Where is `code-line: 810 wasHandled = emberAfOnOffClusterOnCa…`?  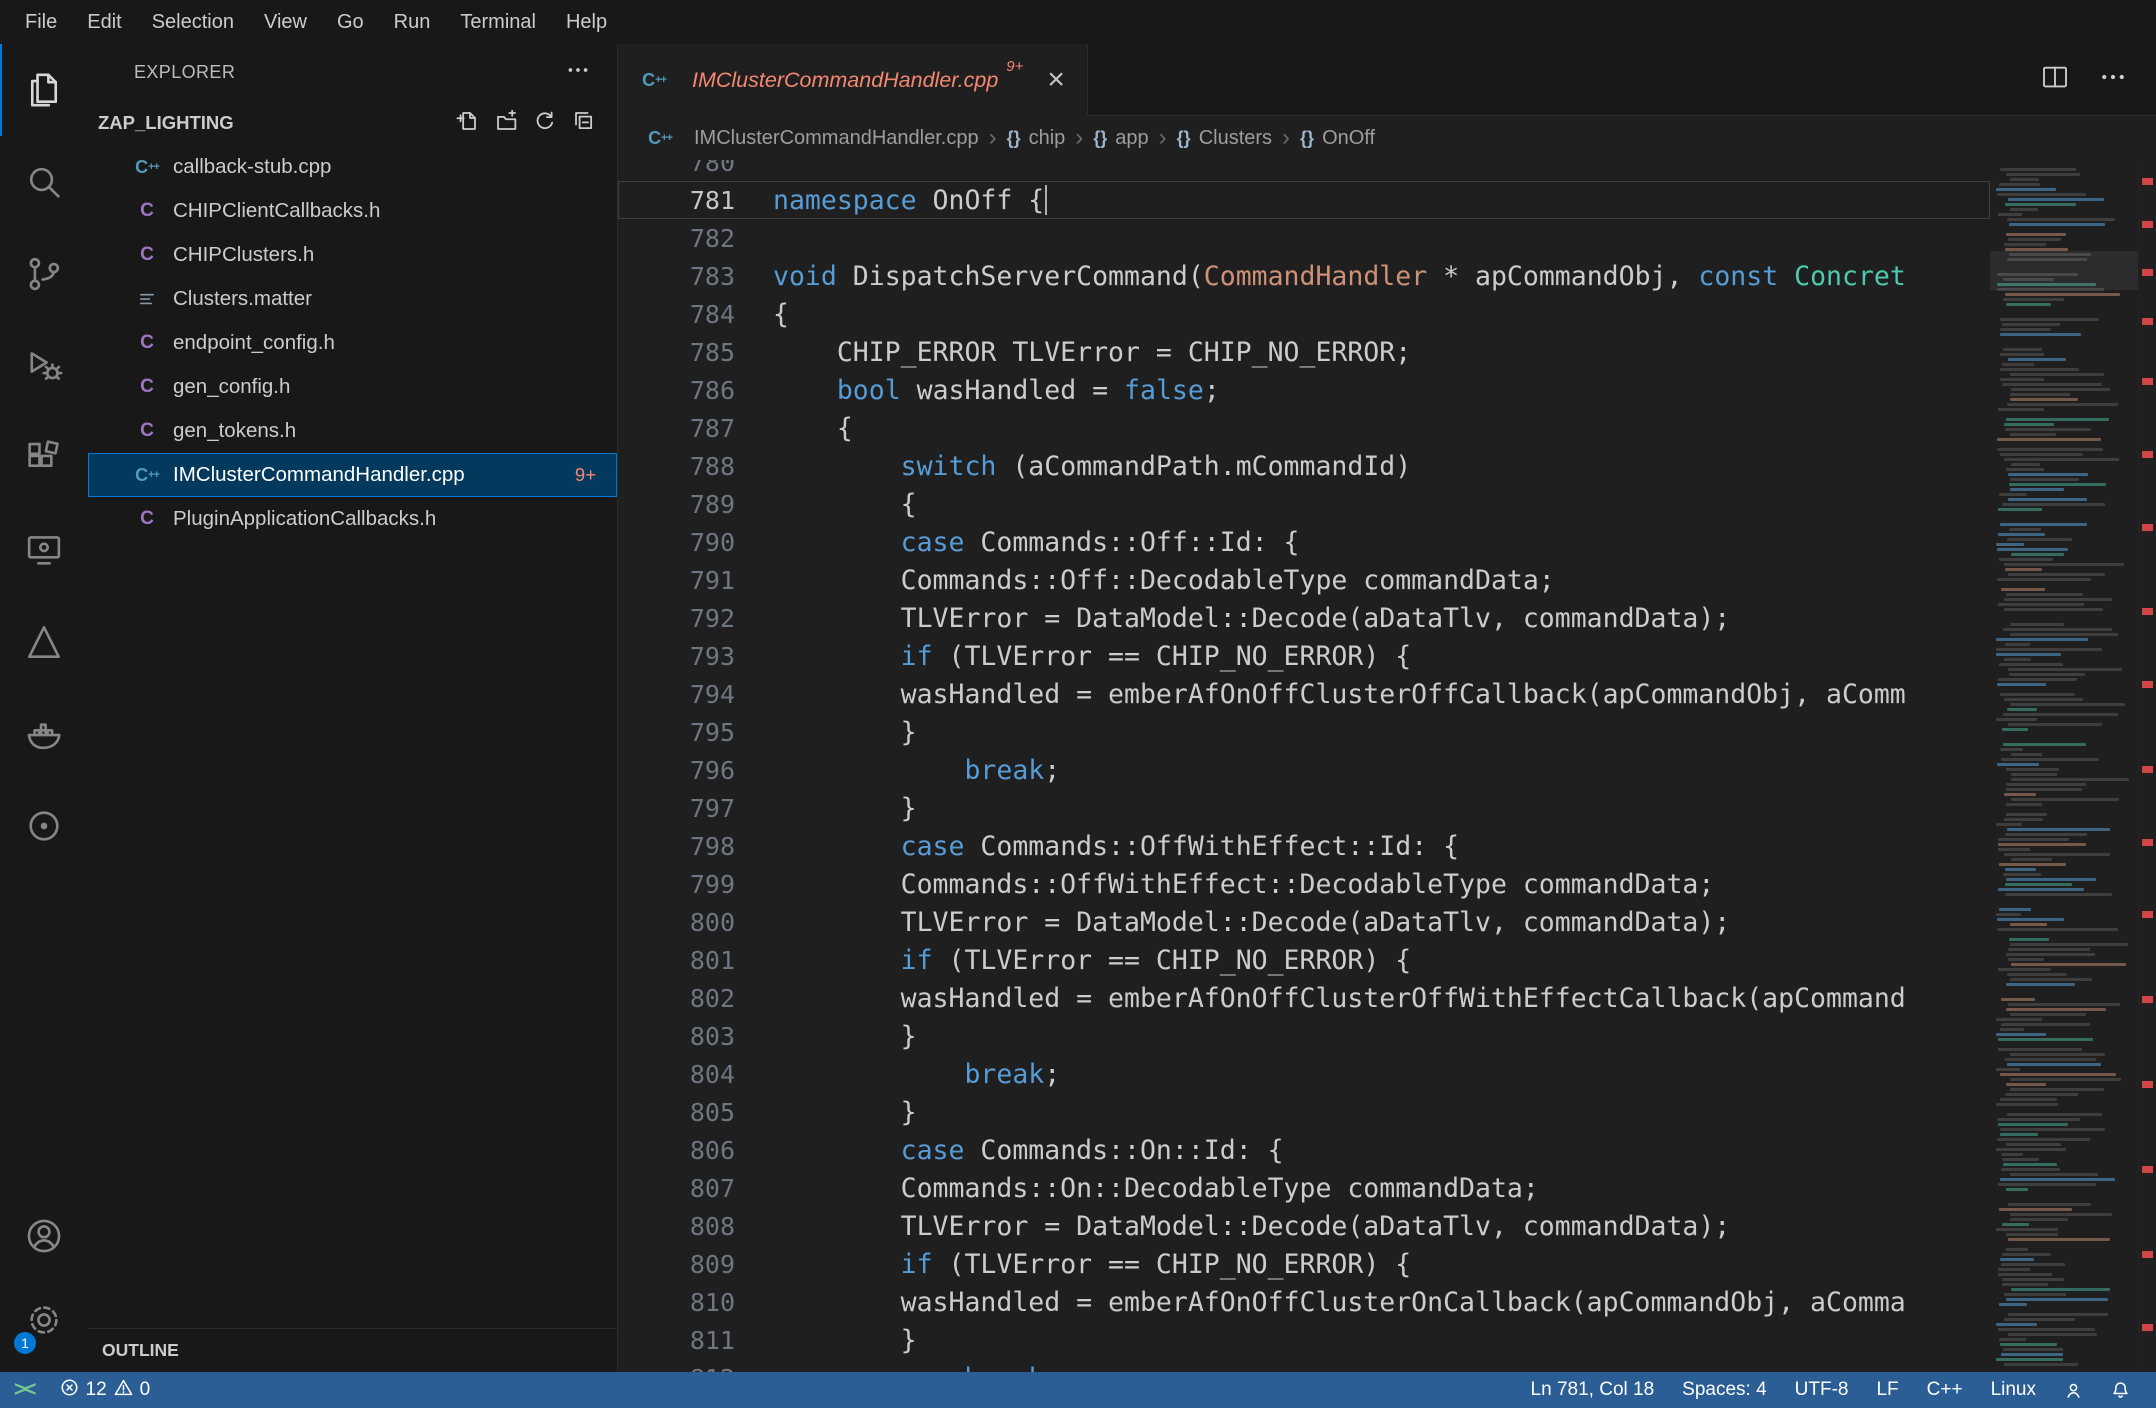 code-line: 810 wasHandled = emberAfOnOffClusterOnCa… is located at coordinates (1304, 1302).